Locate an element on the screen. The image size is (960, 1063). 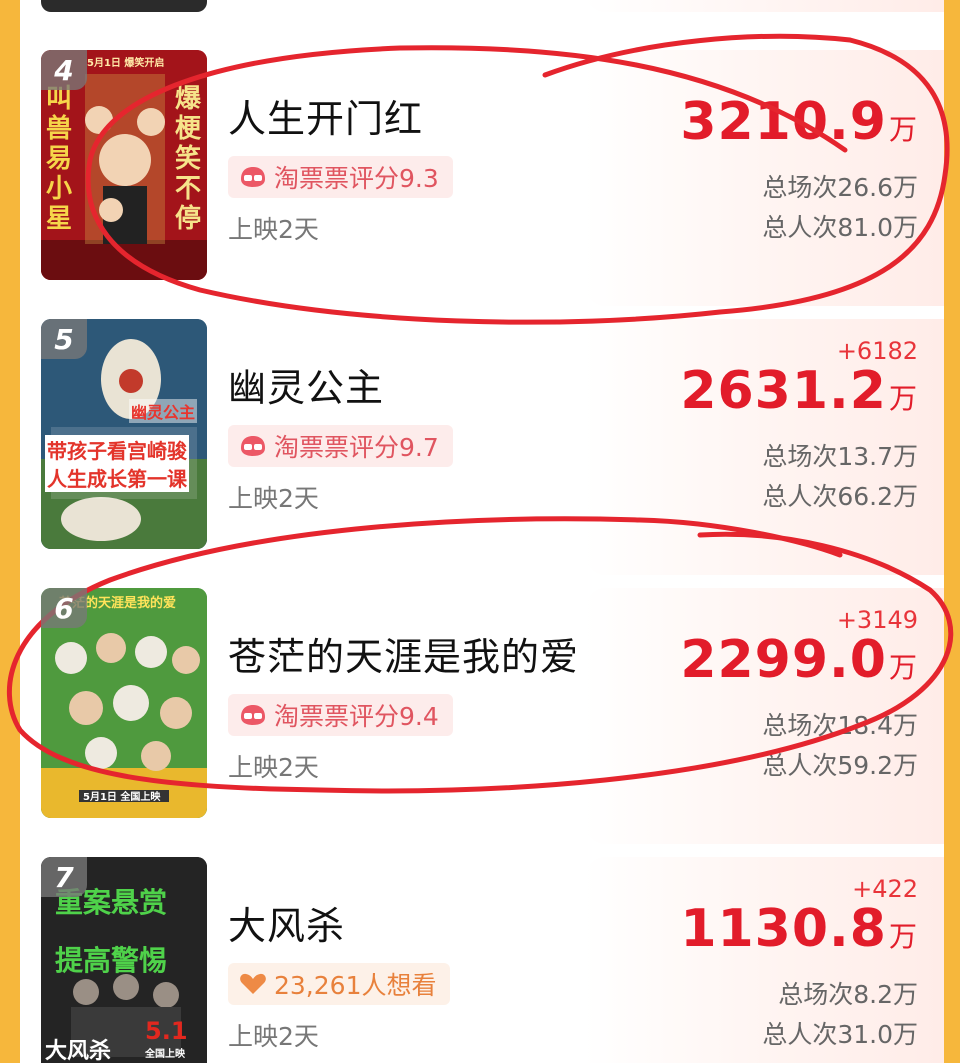
rating-text: 淘票票评分9.4 is located at coordinates (356, 716).